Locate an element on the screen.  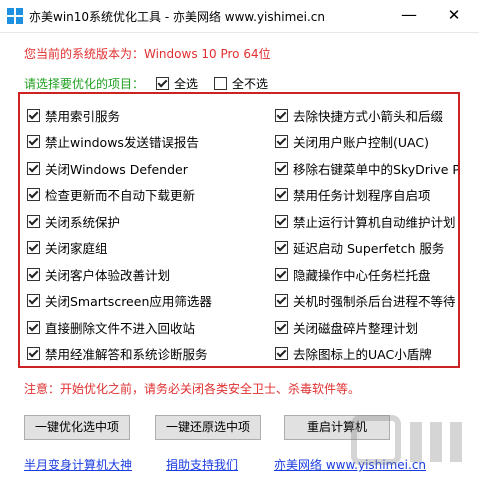
option-item: 隐藏操作中心任务栏托盘 is located at coordinates (353, 274).